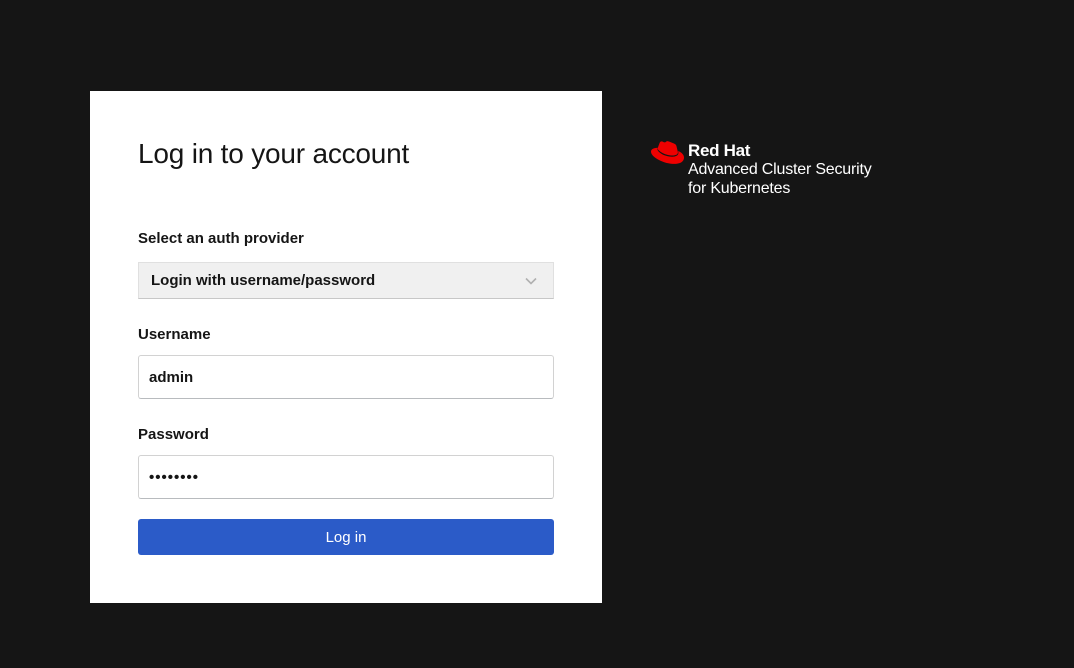  I want to click on username-label: Username, so click(174, 334).